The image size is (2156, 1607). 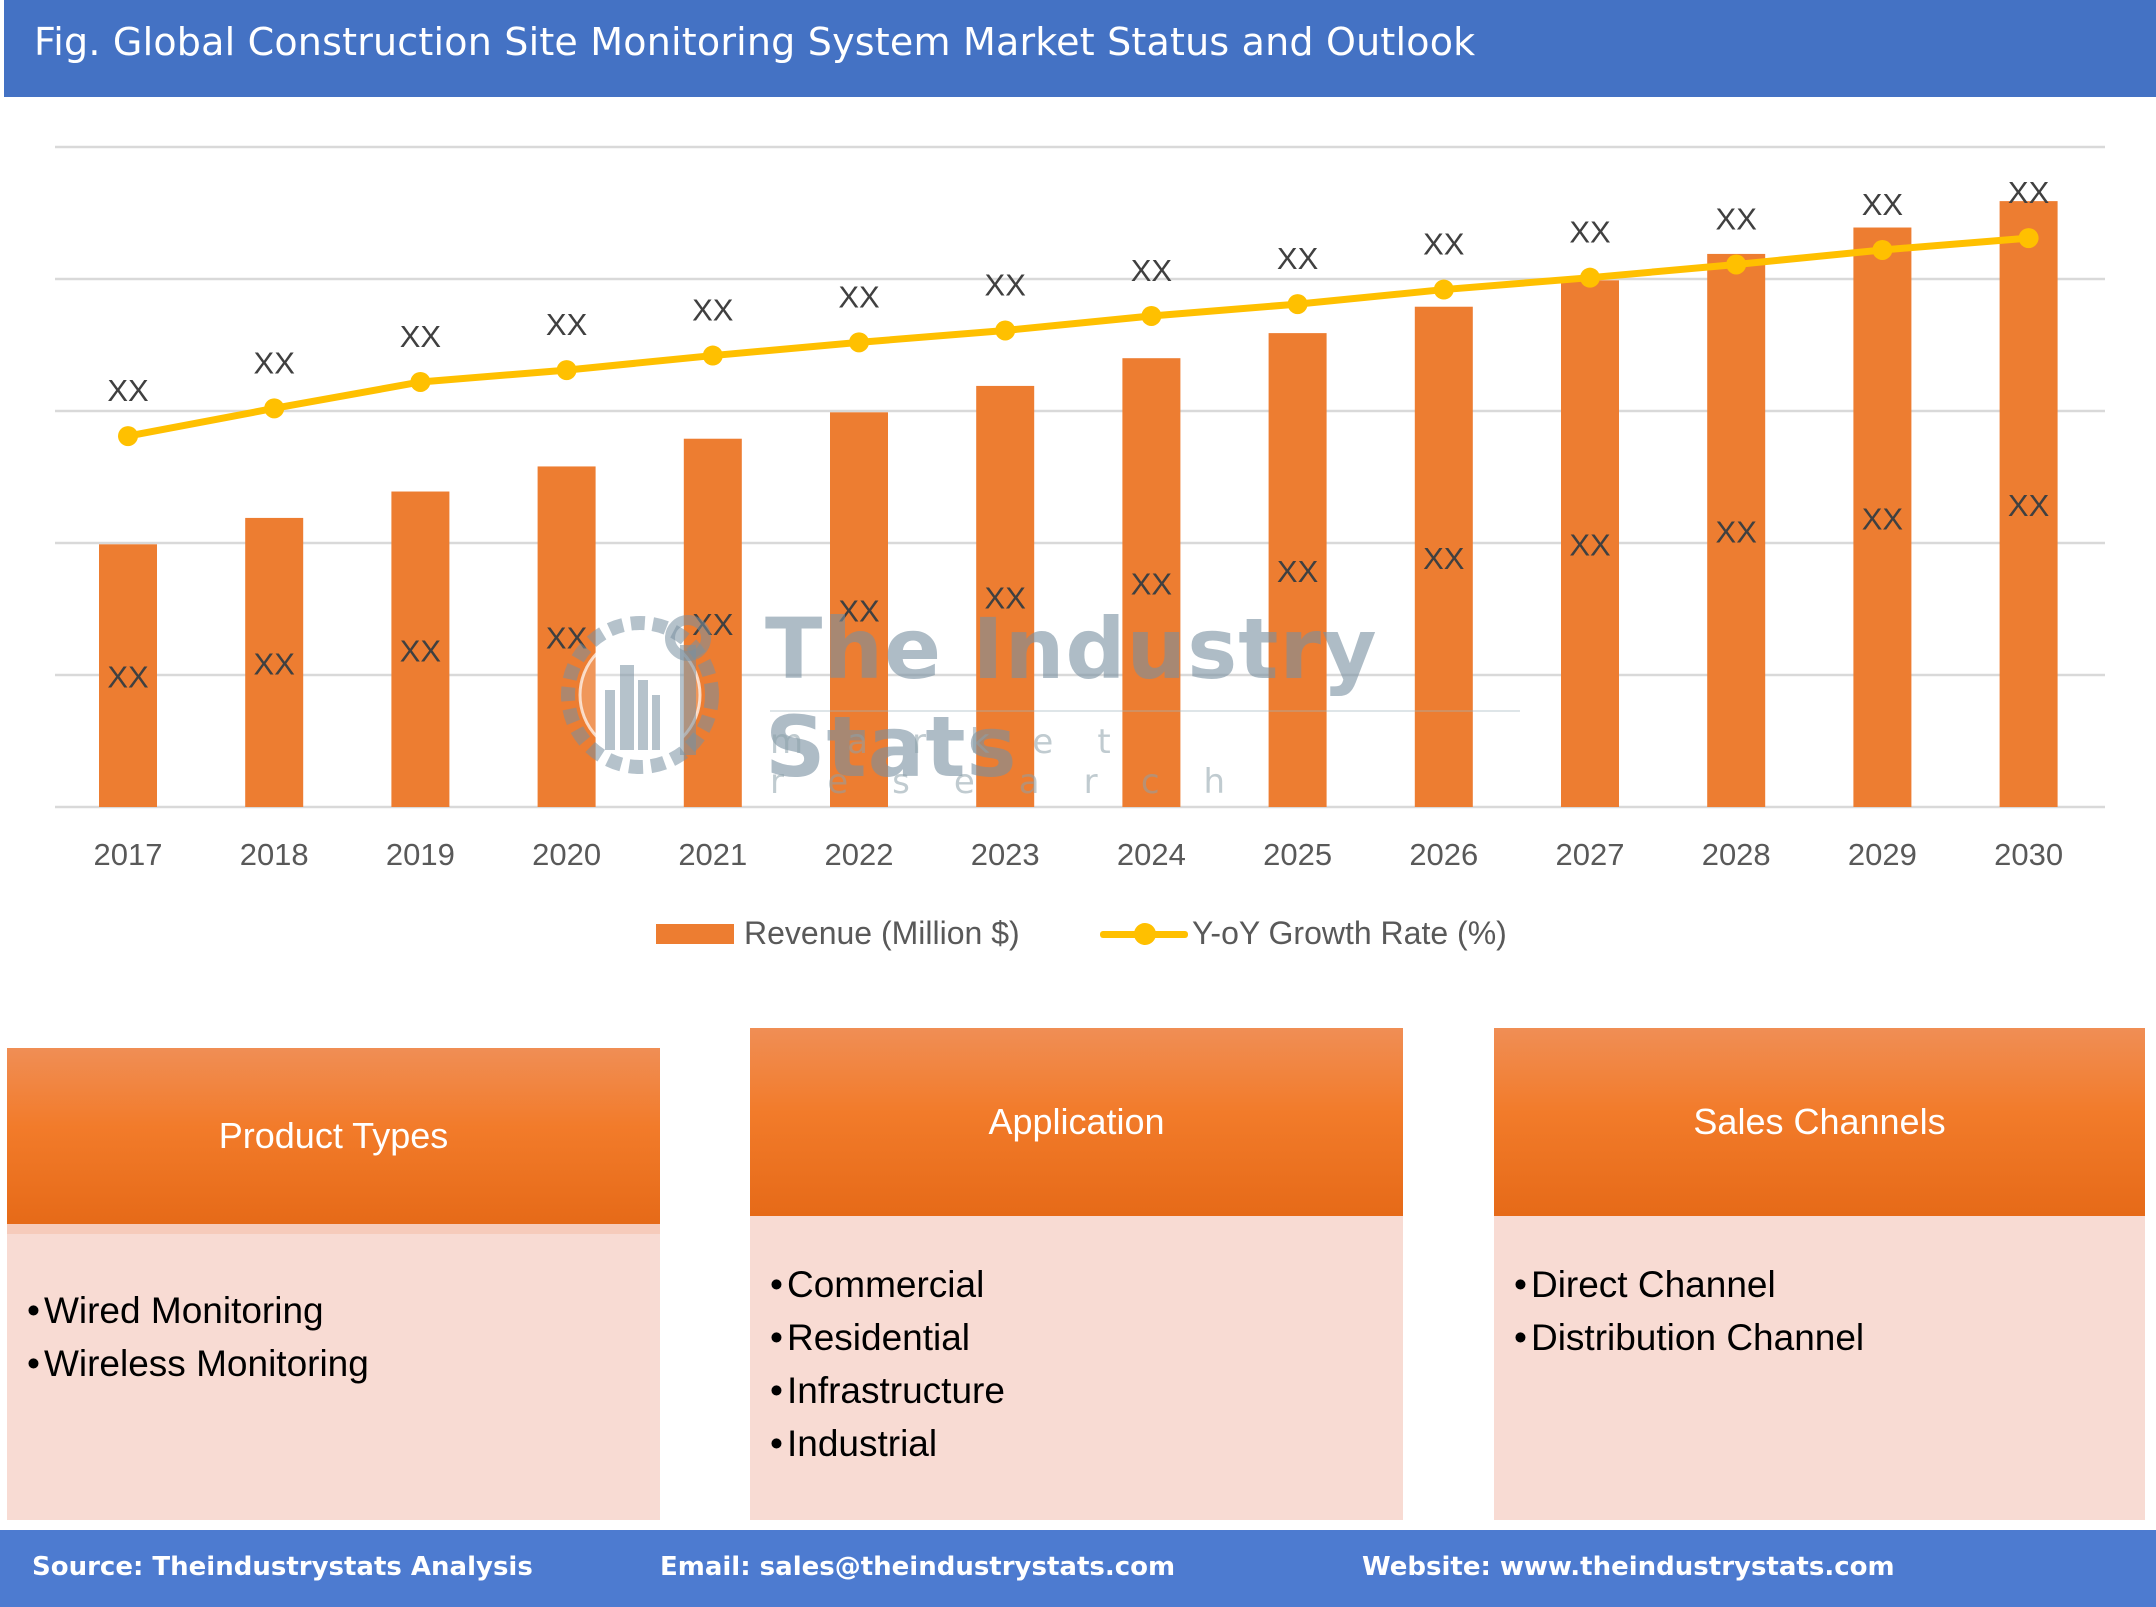 I want to click on list-item: Wired Monitoring, so click(x=198, y=1310).